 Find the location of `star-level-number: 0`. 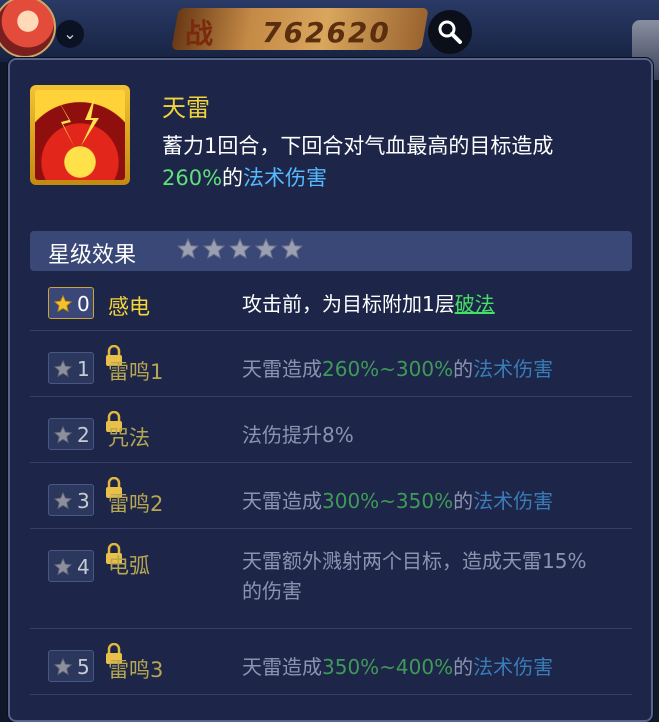

star-level-number: 0 is located at coordinates (83, 304).